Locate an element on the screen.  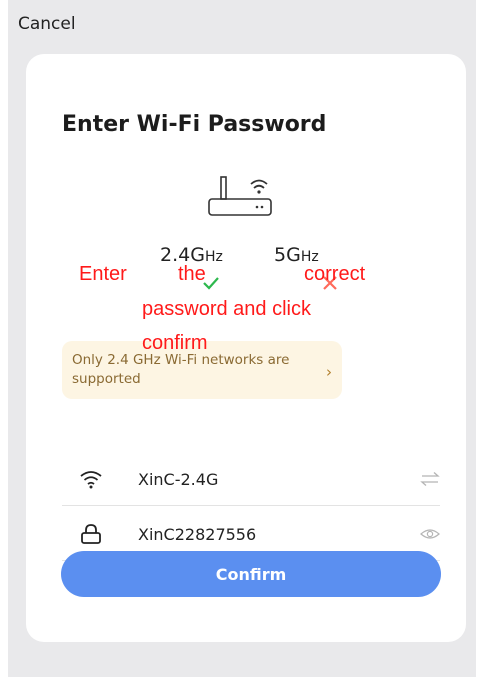
divider is located at coordinates (251, 505).